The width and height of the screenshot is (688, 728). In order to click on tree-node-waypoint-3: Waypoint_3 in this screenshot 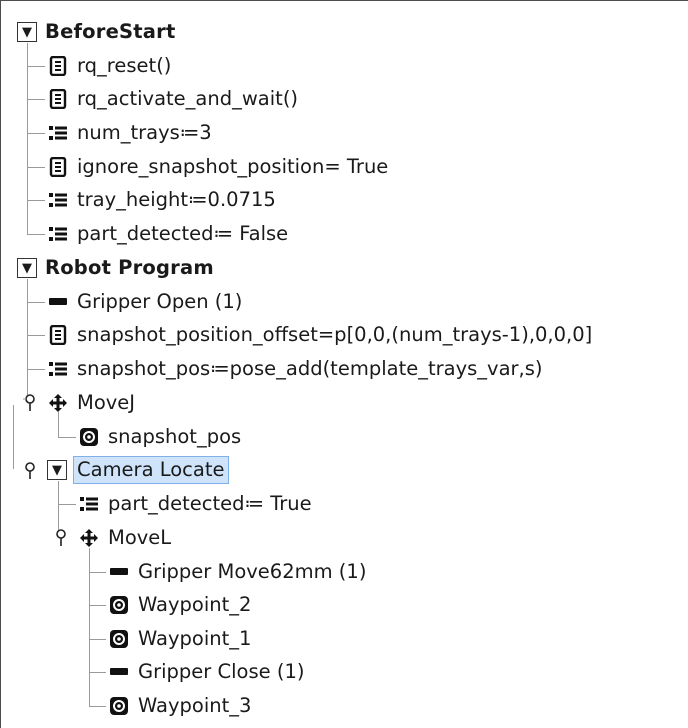, I will do `click(180, 706)`.